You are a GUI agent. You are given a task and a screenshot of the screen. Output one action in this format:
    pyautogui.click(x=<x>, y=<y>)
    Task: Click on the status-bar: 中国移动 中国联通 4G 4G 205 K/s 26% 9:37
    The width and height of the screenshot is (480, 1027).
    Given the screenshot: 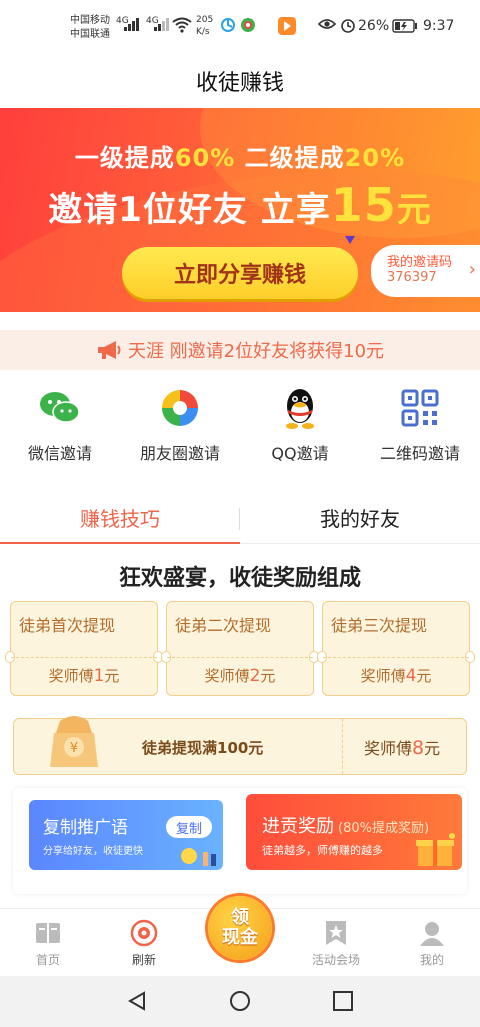 What is the action you would take?
    pyautogui.click(x=240, y=27)
    